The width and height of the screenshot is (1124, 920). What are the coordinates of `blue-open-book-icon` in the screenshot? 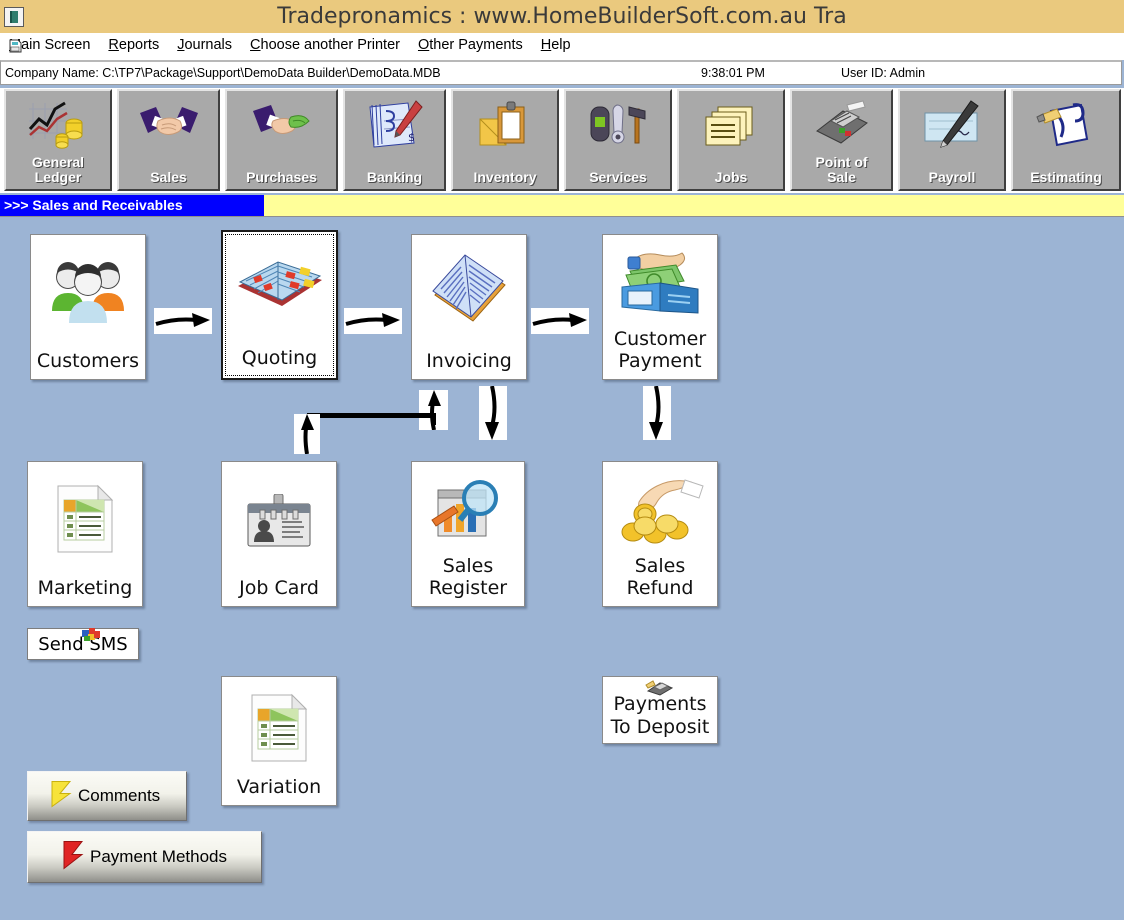 It's located at (469, 291).